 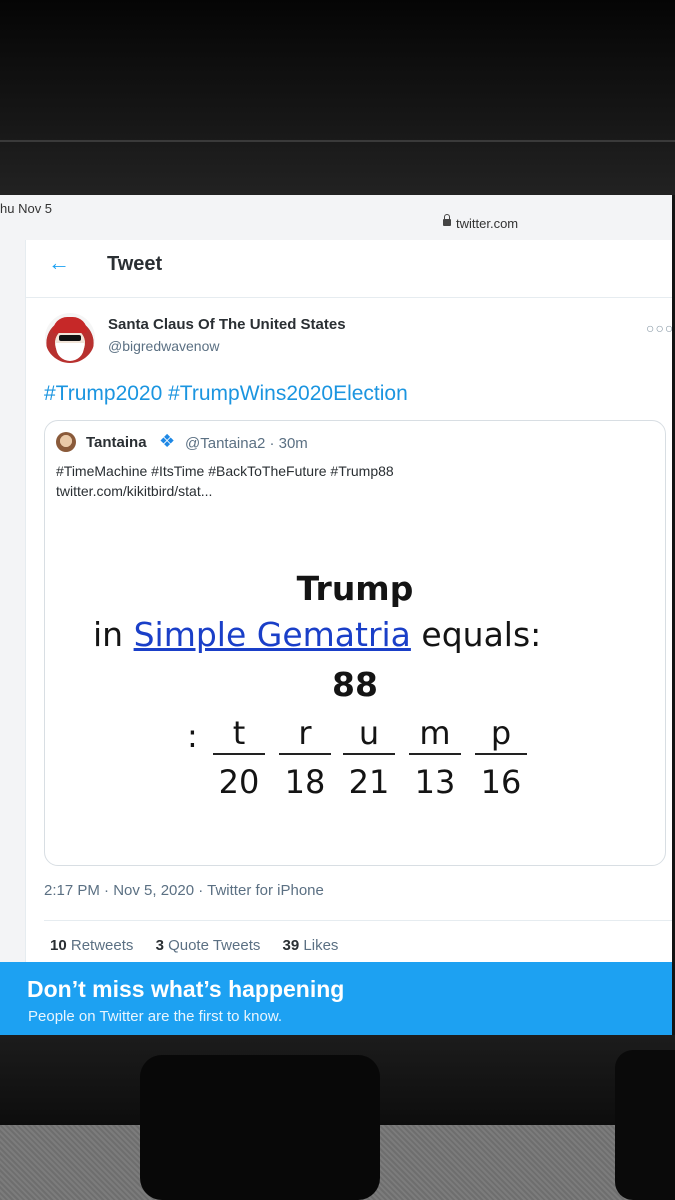 I want to click on author-name: Santa Claus Of The United States, so click(x=227, y=324).